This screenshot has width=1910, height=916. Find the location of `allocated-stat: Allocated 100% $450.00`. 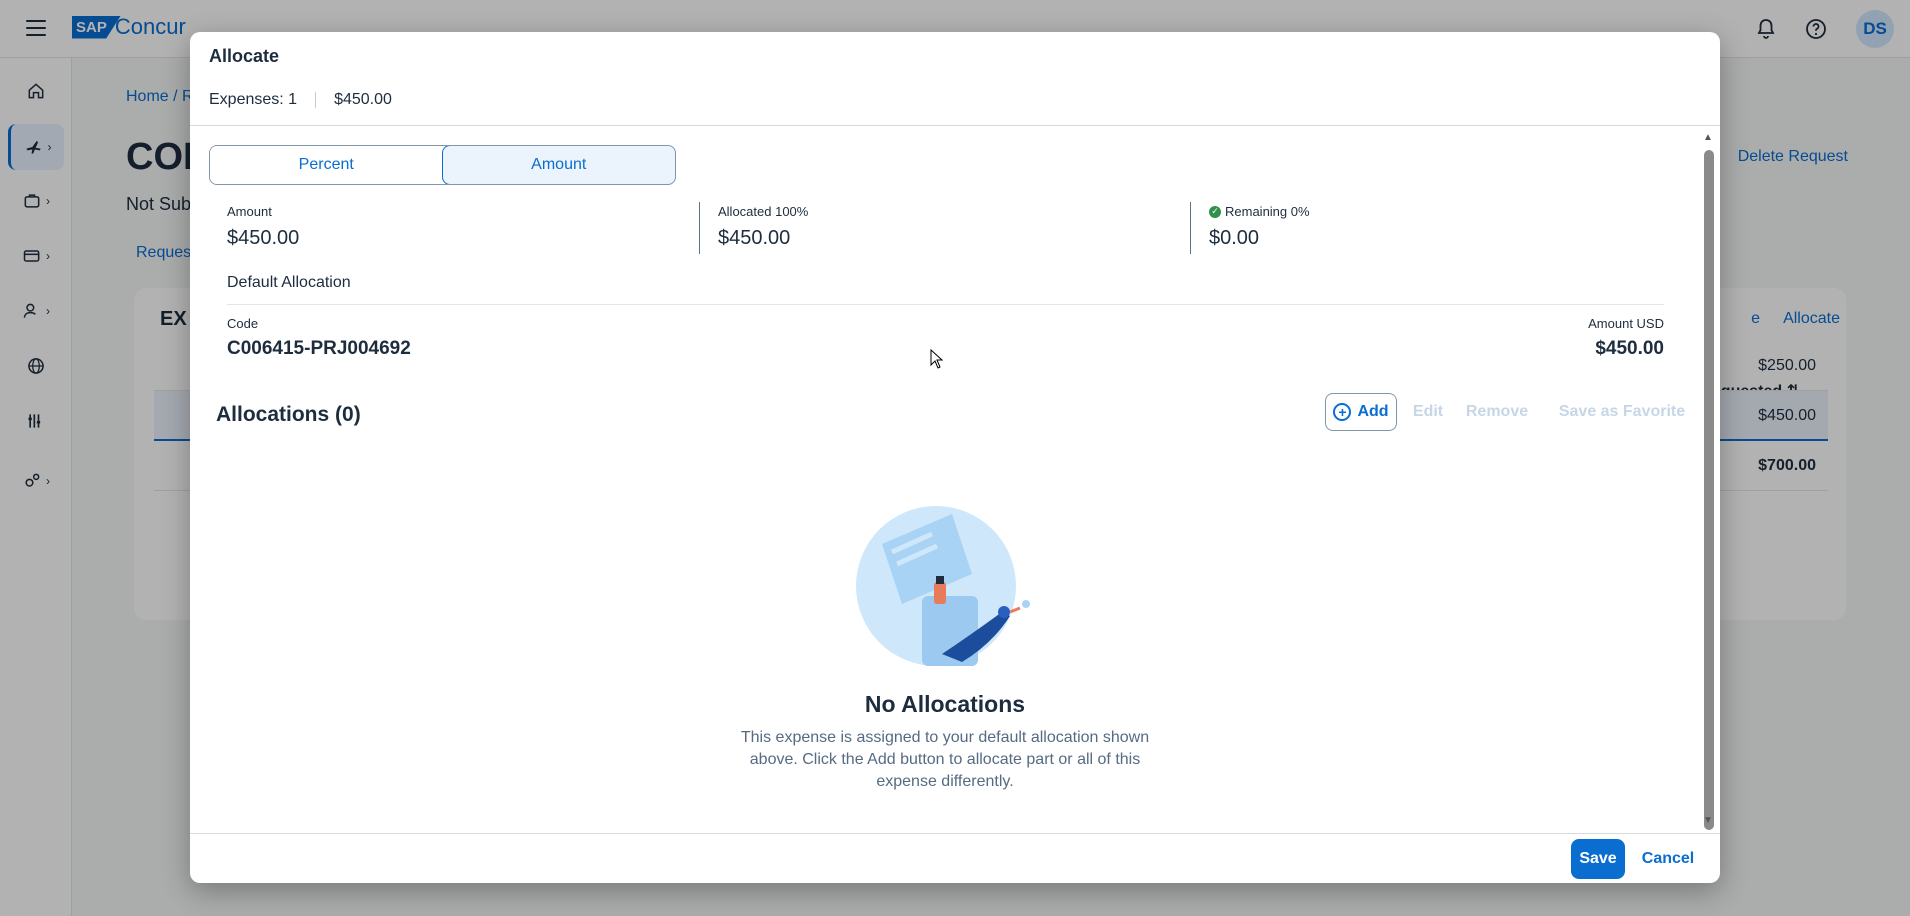

allocated-stat: Allocated 100% $450.00 is located at coordinates (763, 227).